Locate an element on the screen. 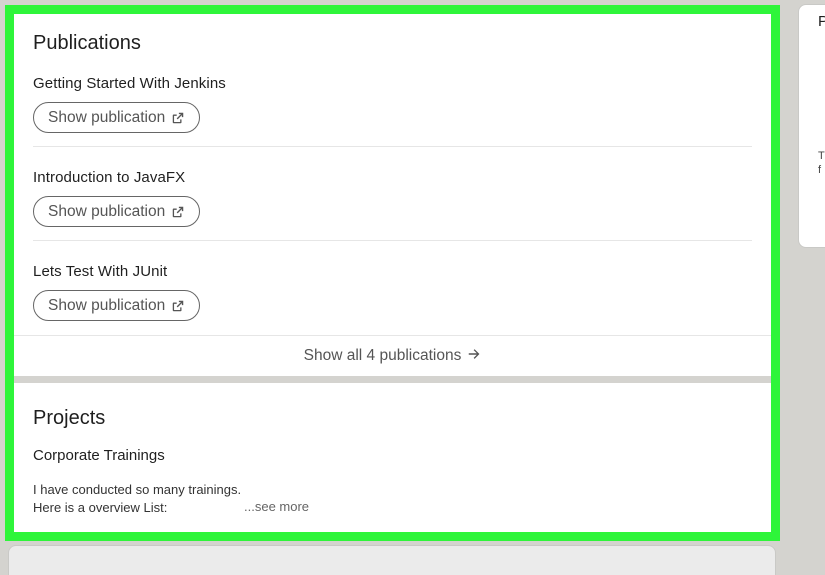 Image resolution: width=825 pixels, height=575 pixels. see-more-button: ...see more is located at coordinates (276, 506).